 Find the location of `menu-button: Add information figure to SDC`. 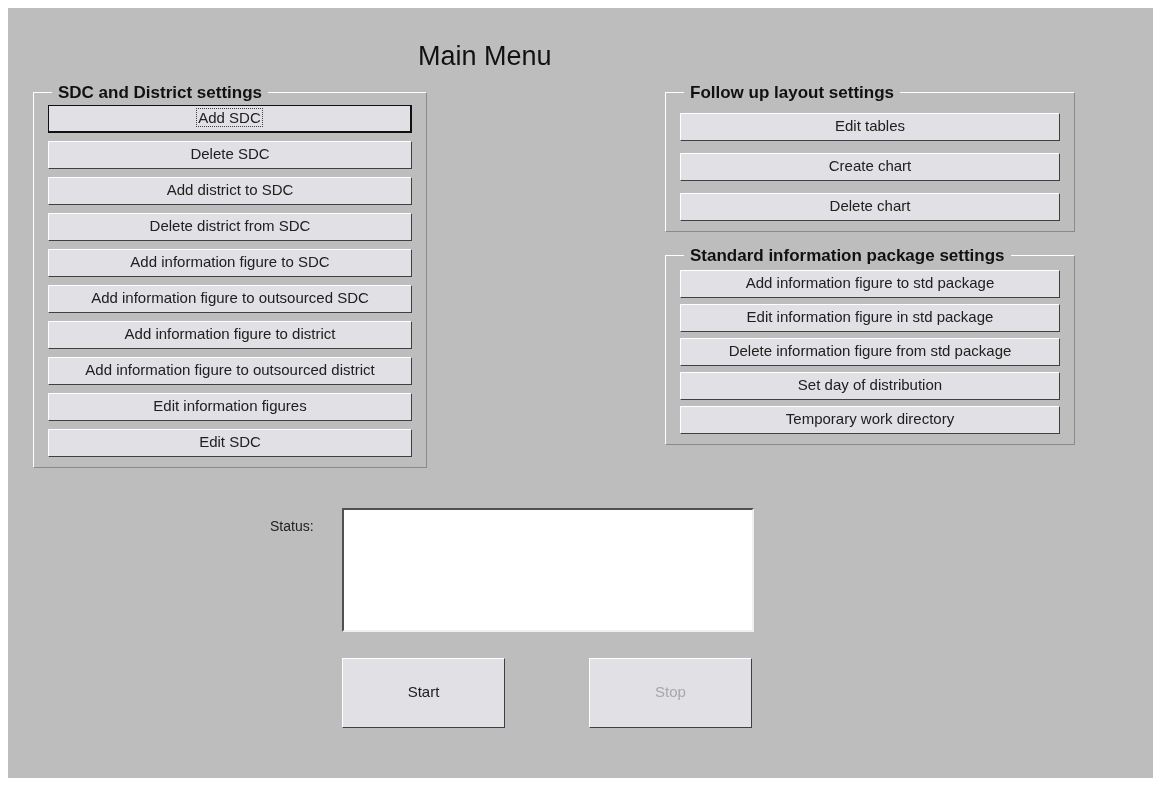

menu-button: Add information figure to SDC is located at coordinates (230, 262).